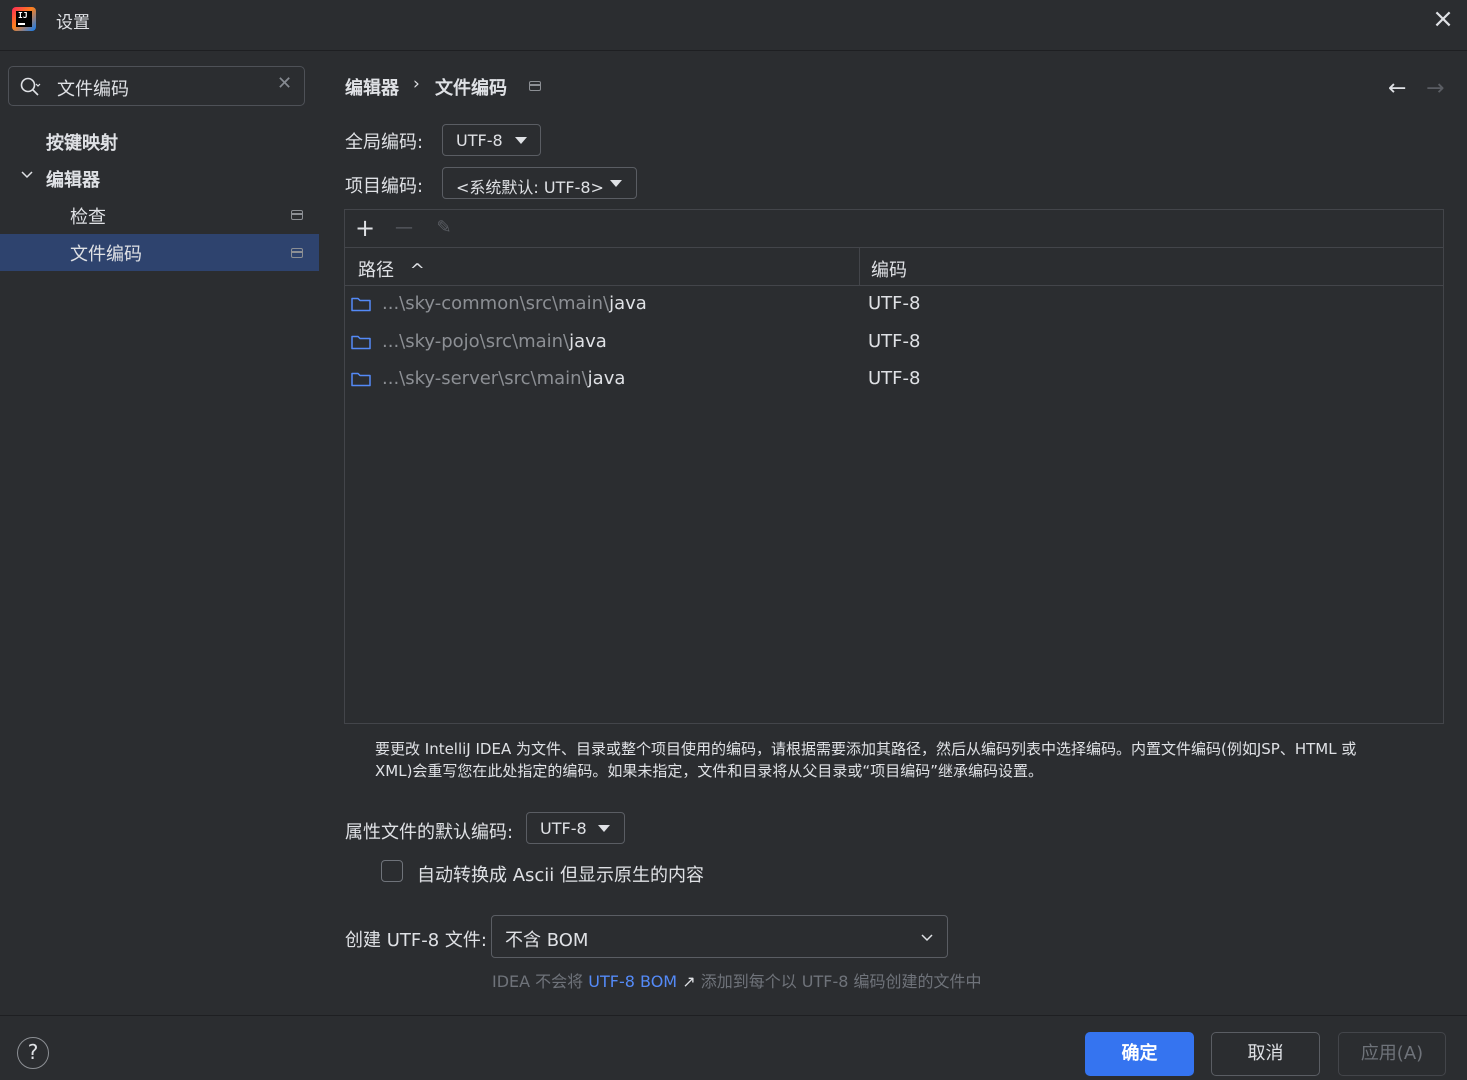  I want to click on table-row: ...\sky-common\src\main\java UTF-8, so click(894, 304).